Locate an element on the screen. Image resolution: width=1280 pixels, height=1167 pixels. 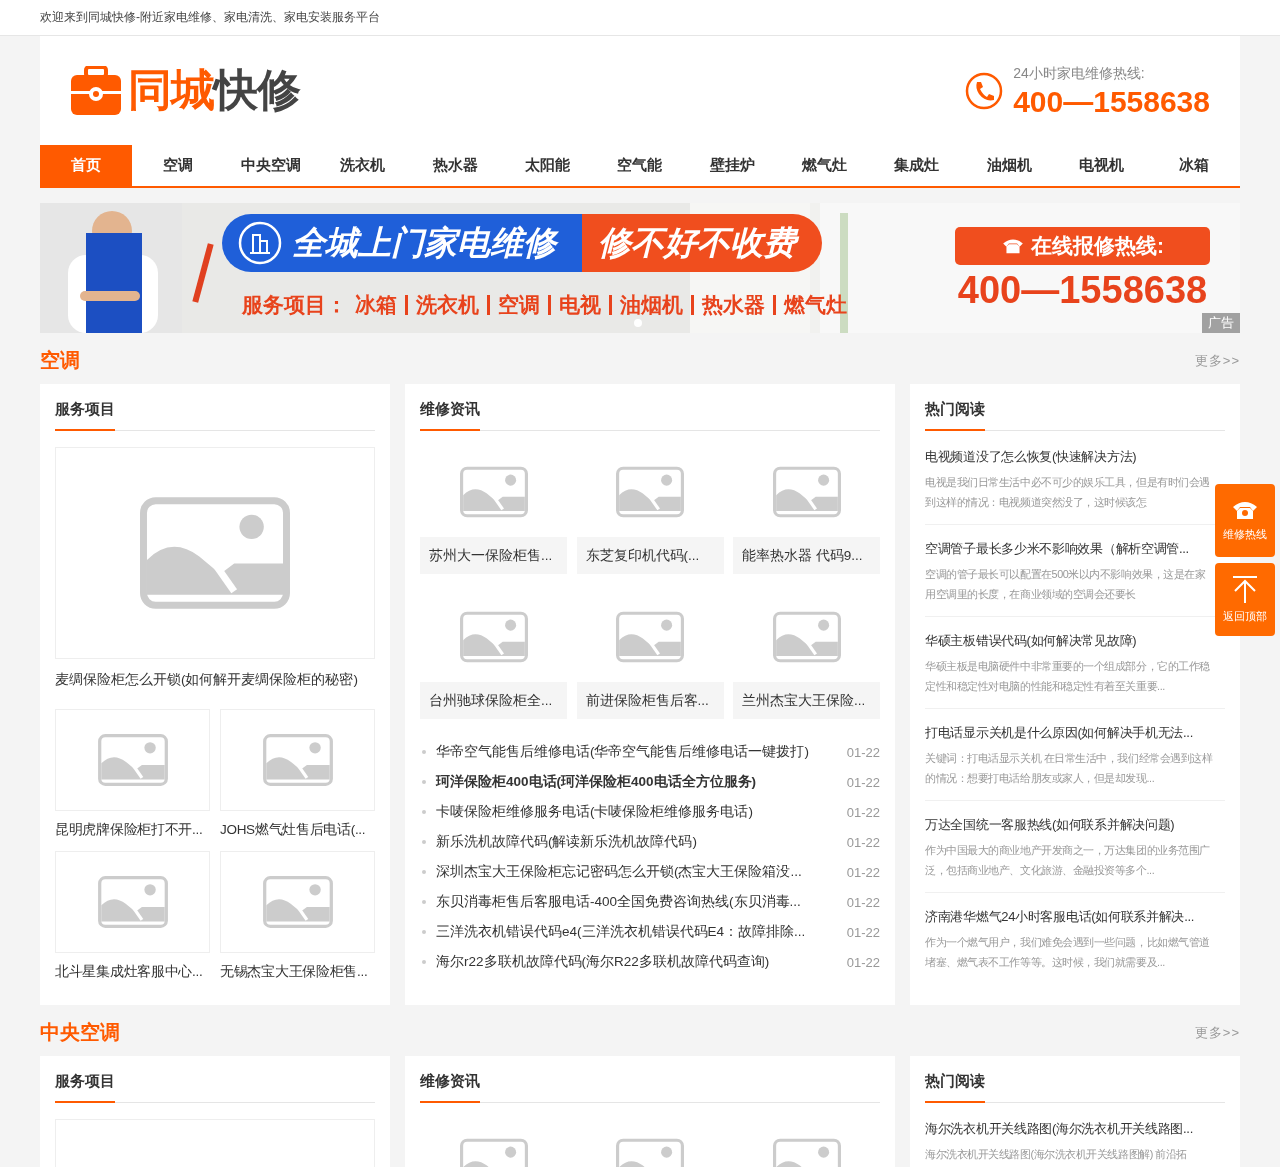
nav-tab: 冰箱 is located at coordinates (1193, 165).